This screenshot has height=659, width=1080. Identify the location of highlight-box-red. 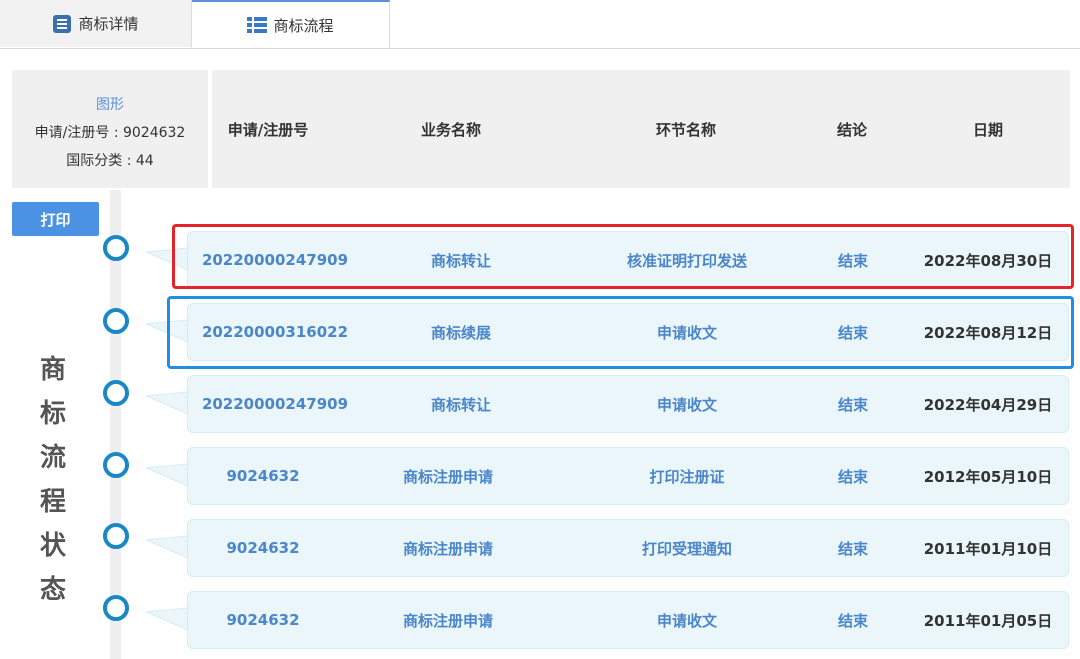
(623, 256).